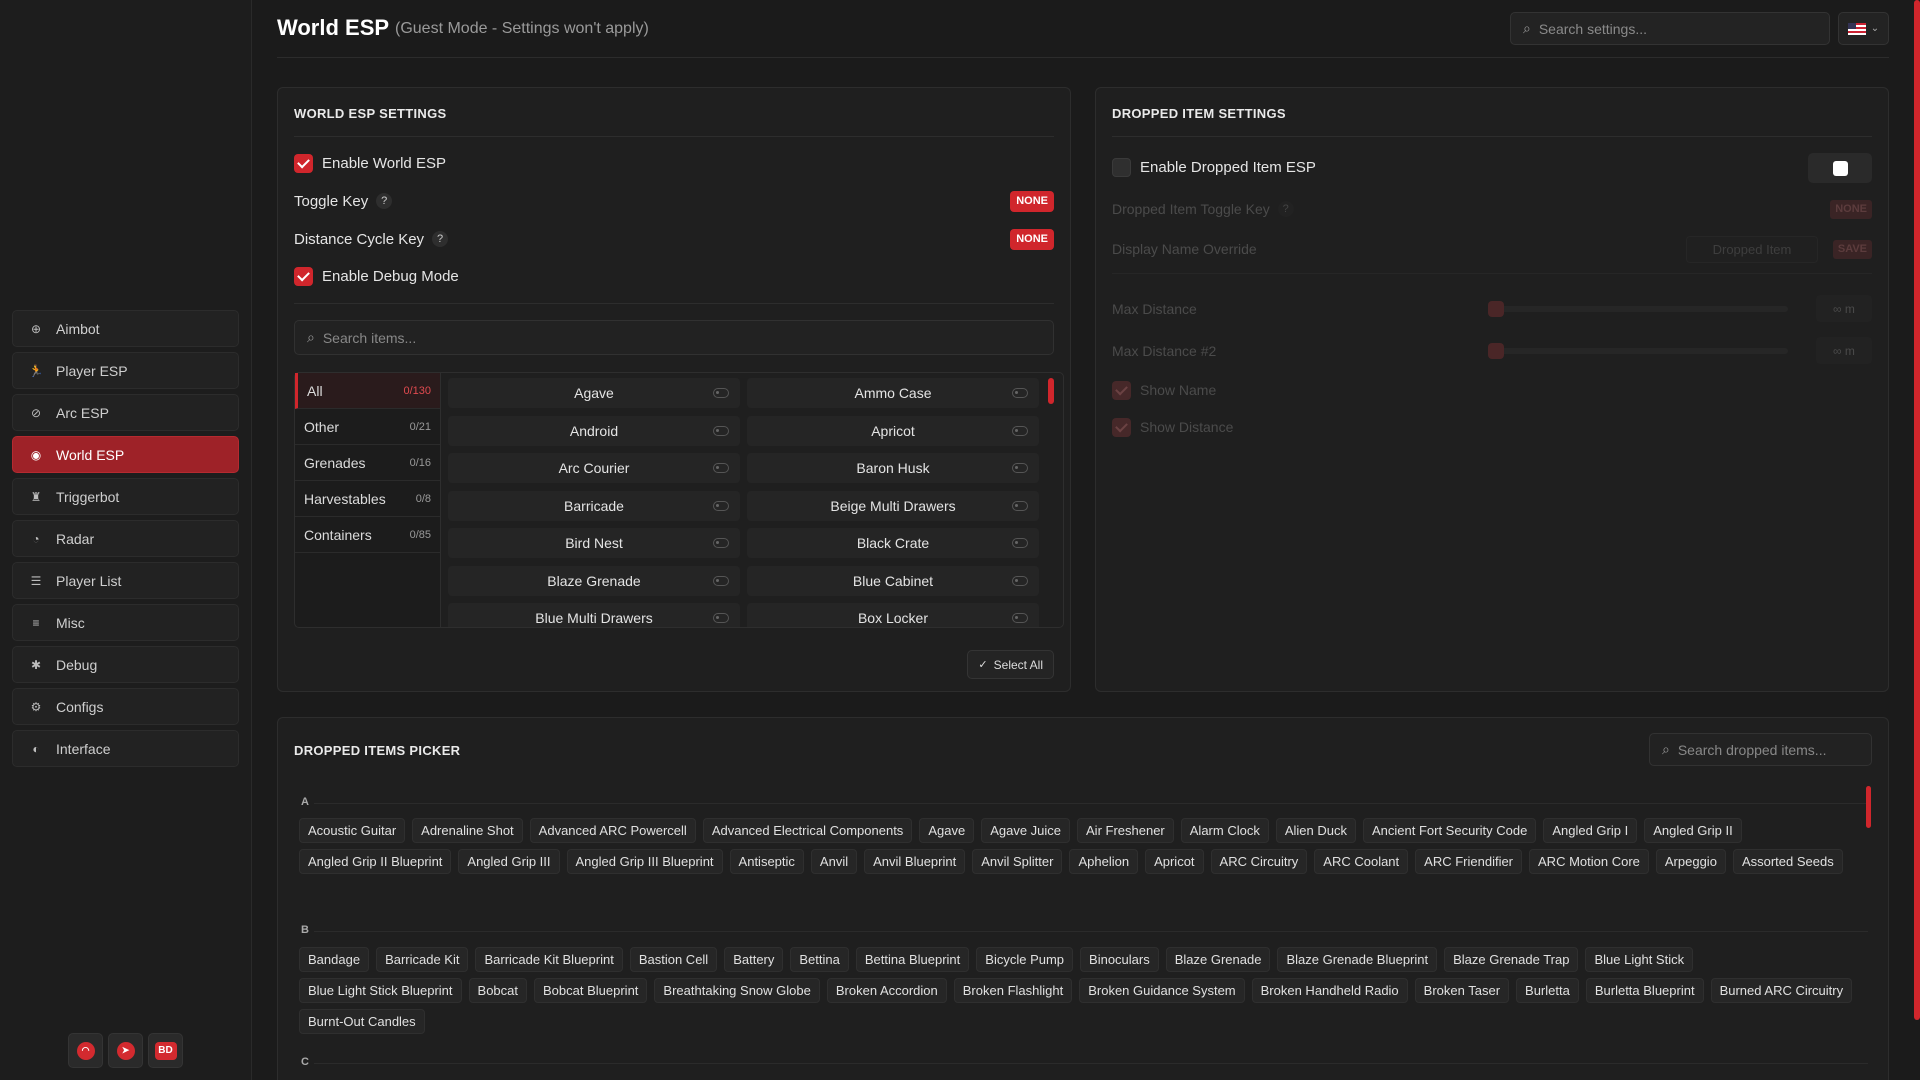 This screenshot has height=1080, width=1920. Describe the element at coordinates (549, 959) in the screenshot. I see `dropped-item-chip: Barricade Kit Blueprint` at that location.